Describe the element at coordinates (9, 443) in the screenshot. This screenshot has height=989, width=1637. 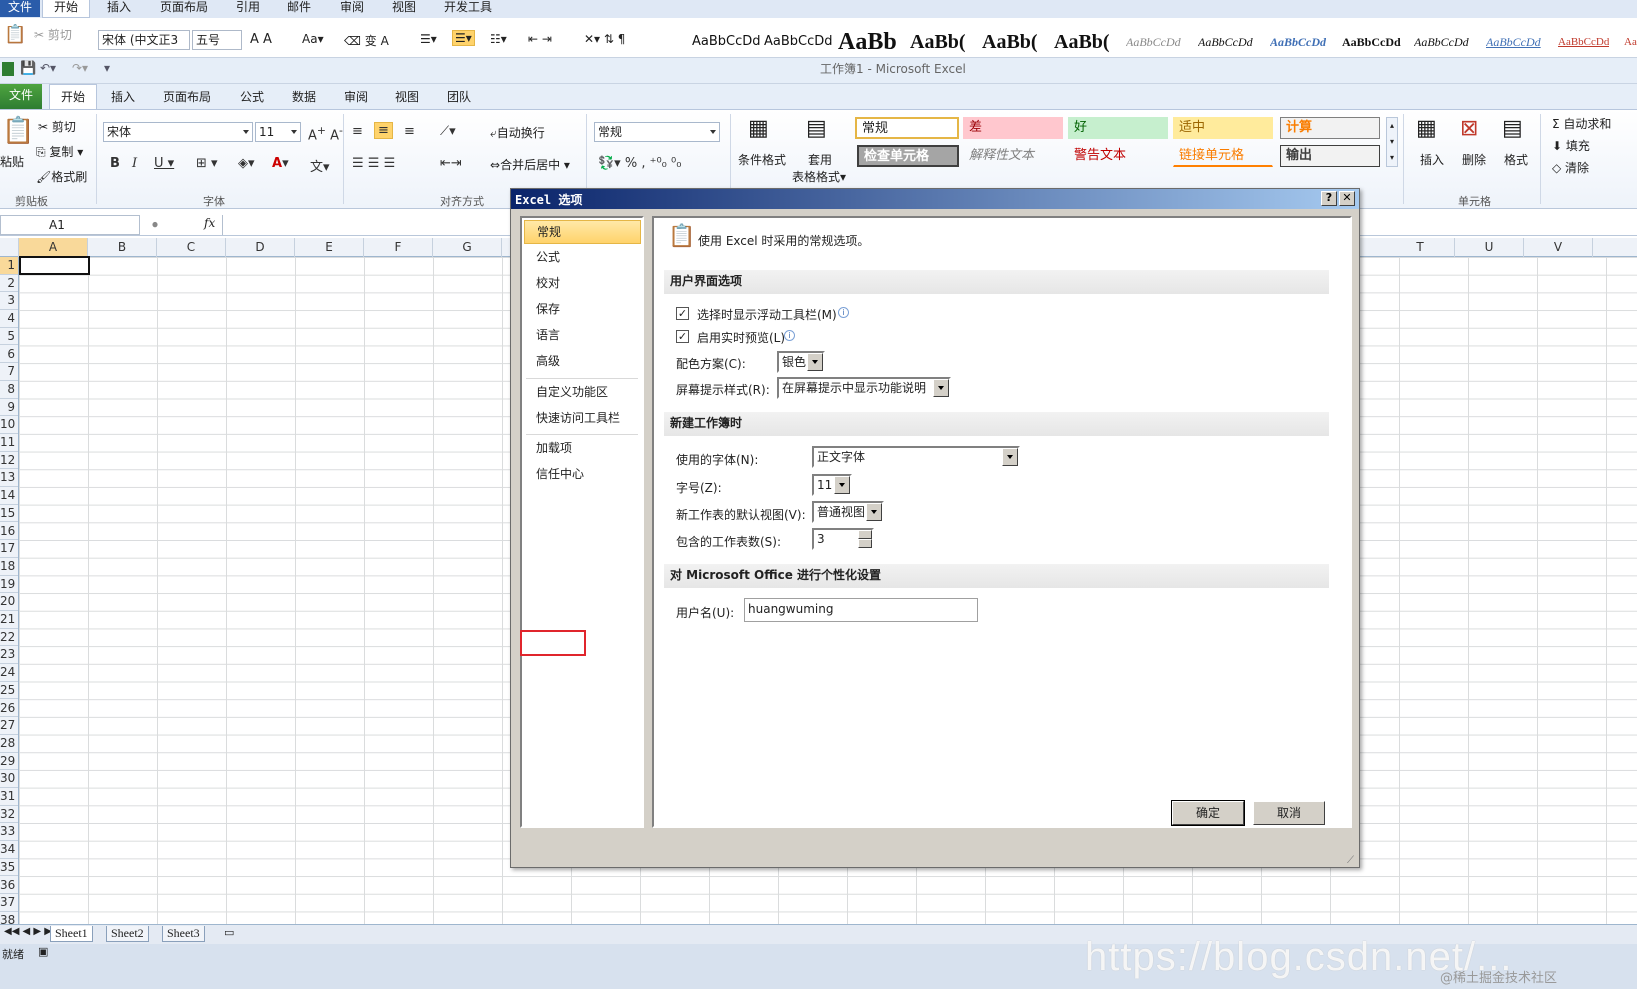
I see `row-header: 11` at that location.